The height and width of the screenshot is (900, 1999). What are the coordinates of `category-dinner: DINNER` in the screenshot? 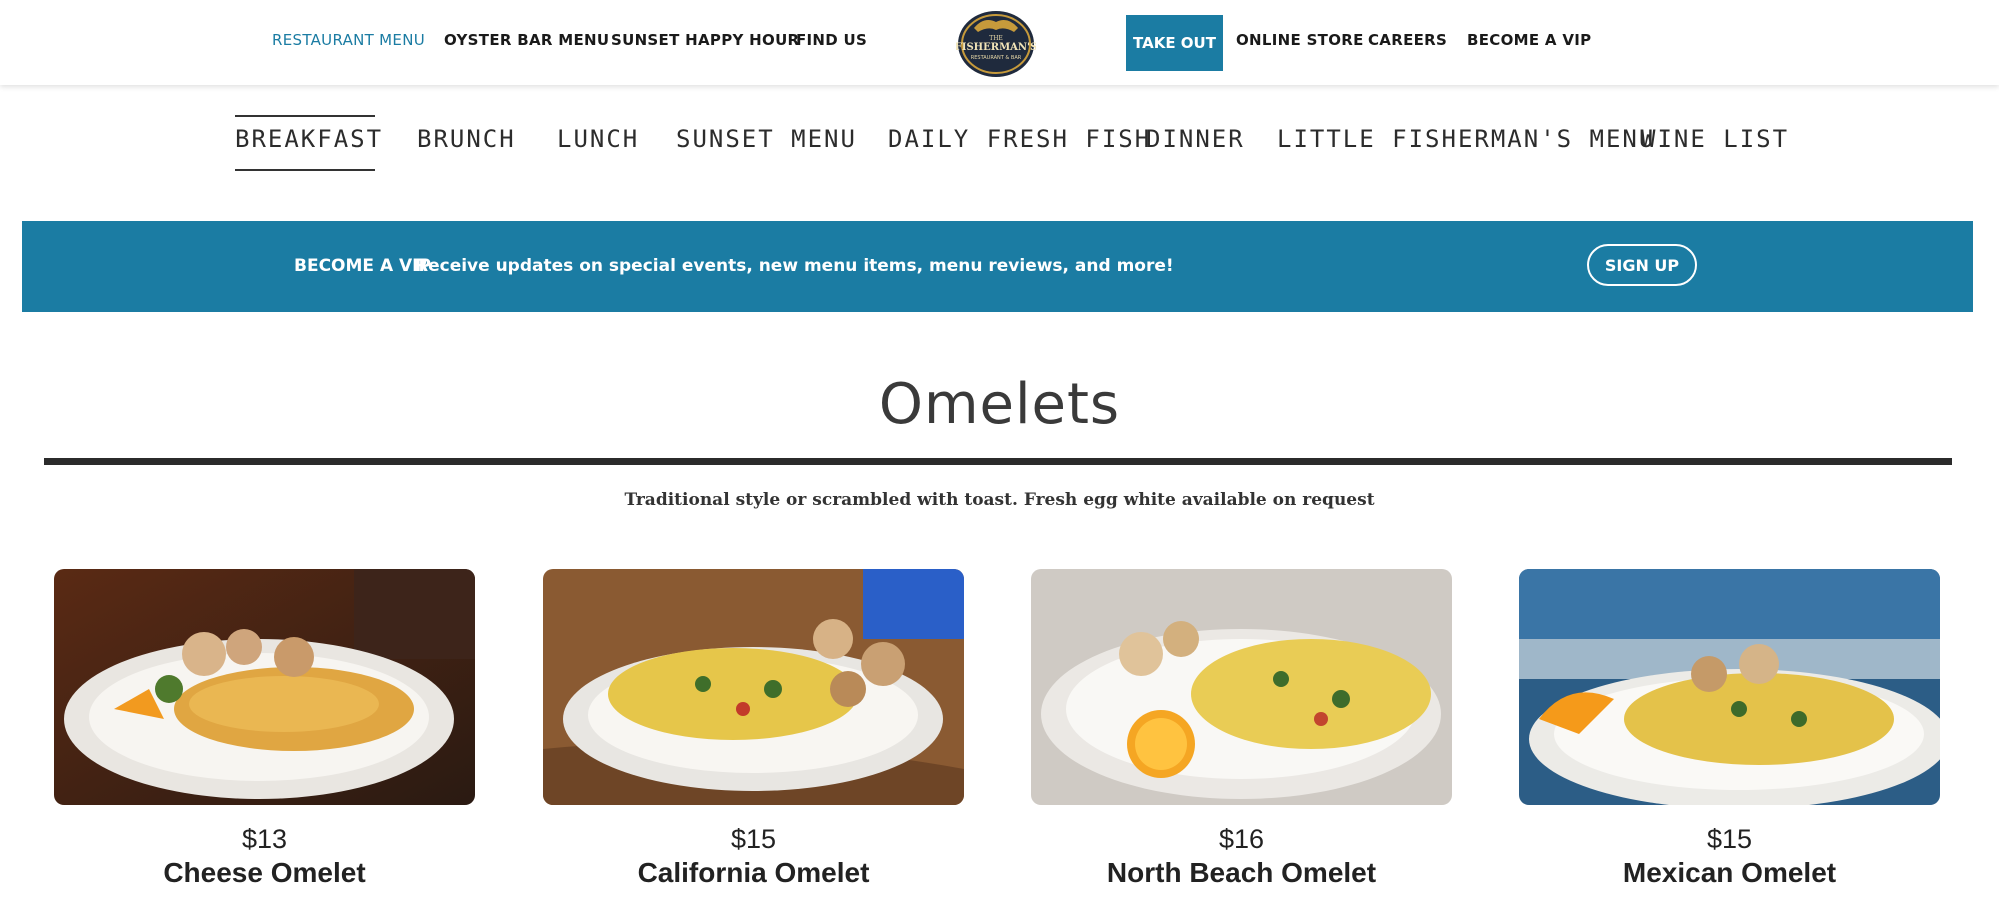 It's located at (1195, 139).